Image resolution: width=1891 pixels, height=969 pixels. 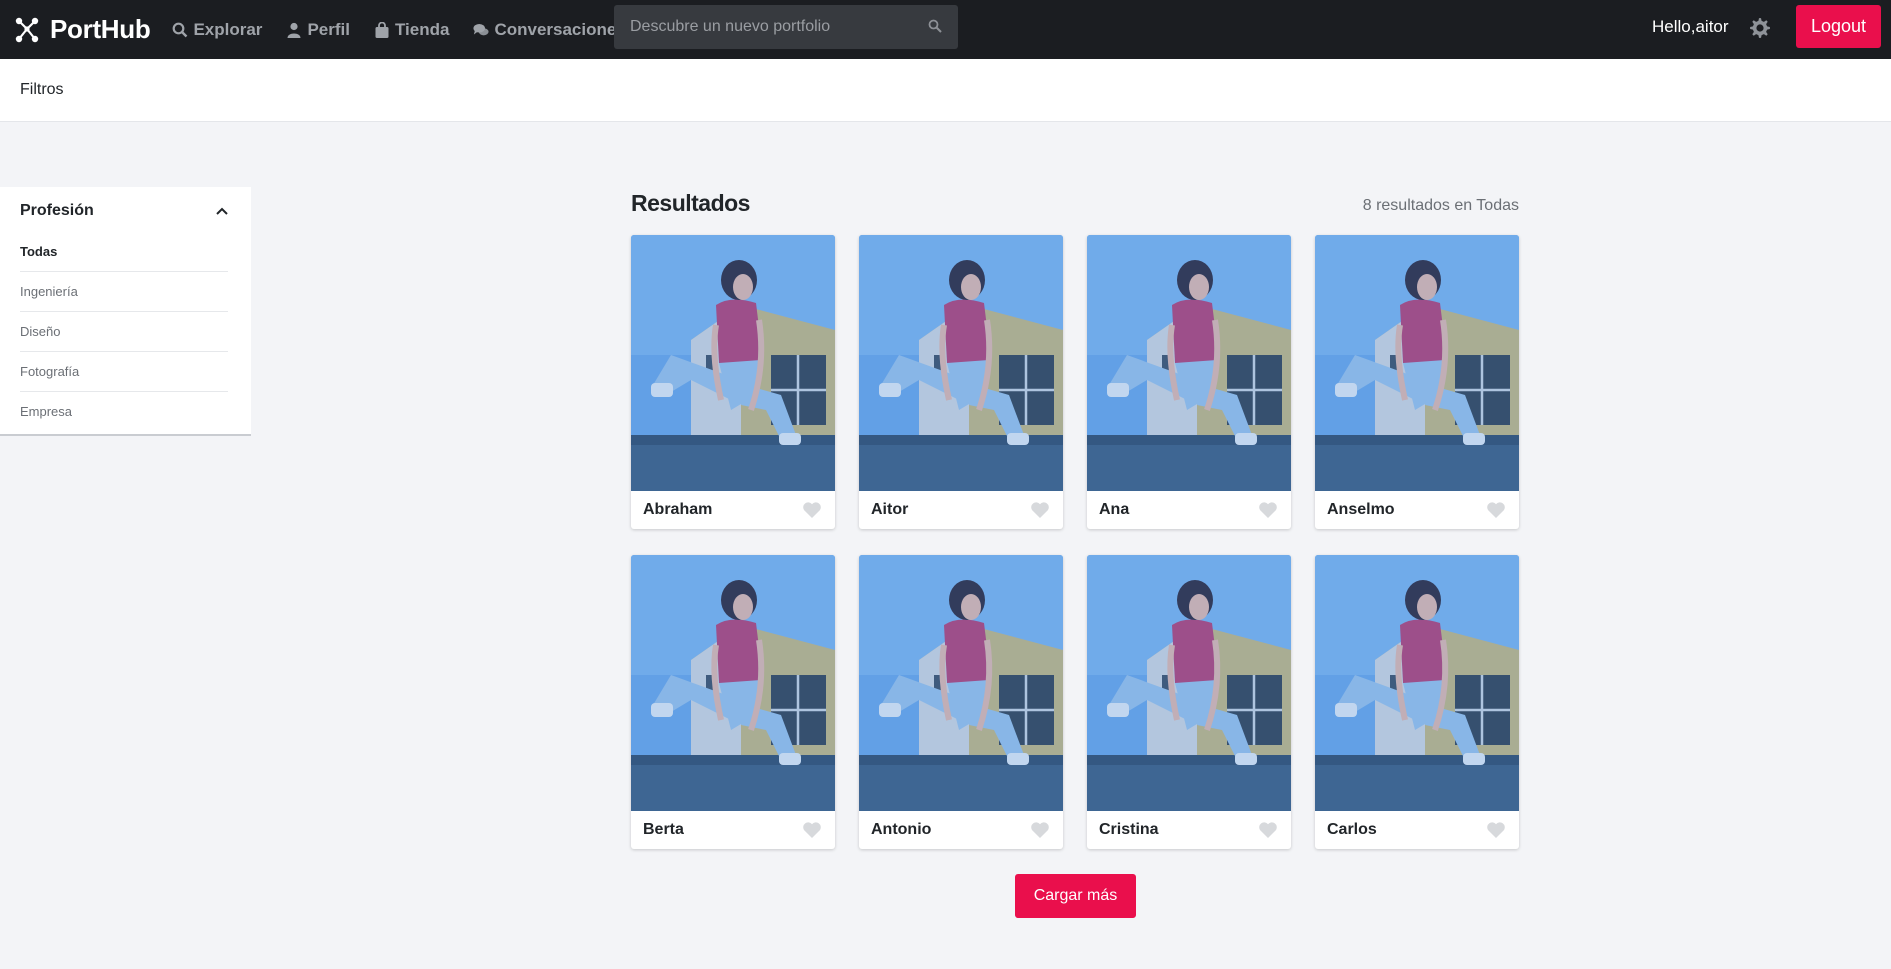 I want to click on portfolio-name: Carlos, so click(x=1352, y=830).